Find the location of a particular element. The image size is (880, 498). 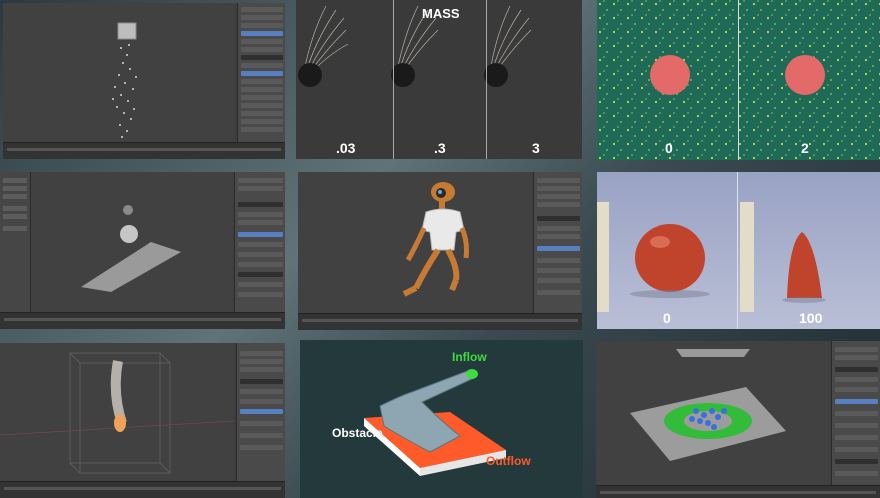

alien-character-render is located at coordinates (435, 239).